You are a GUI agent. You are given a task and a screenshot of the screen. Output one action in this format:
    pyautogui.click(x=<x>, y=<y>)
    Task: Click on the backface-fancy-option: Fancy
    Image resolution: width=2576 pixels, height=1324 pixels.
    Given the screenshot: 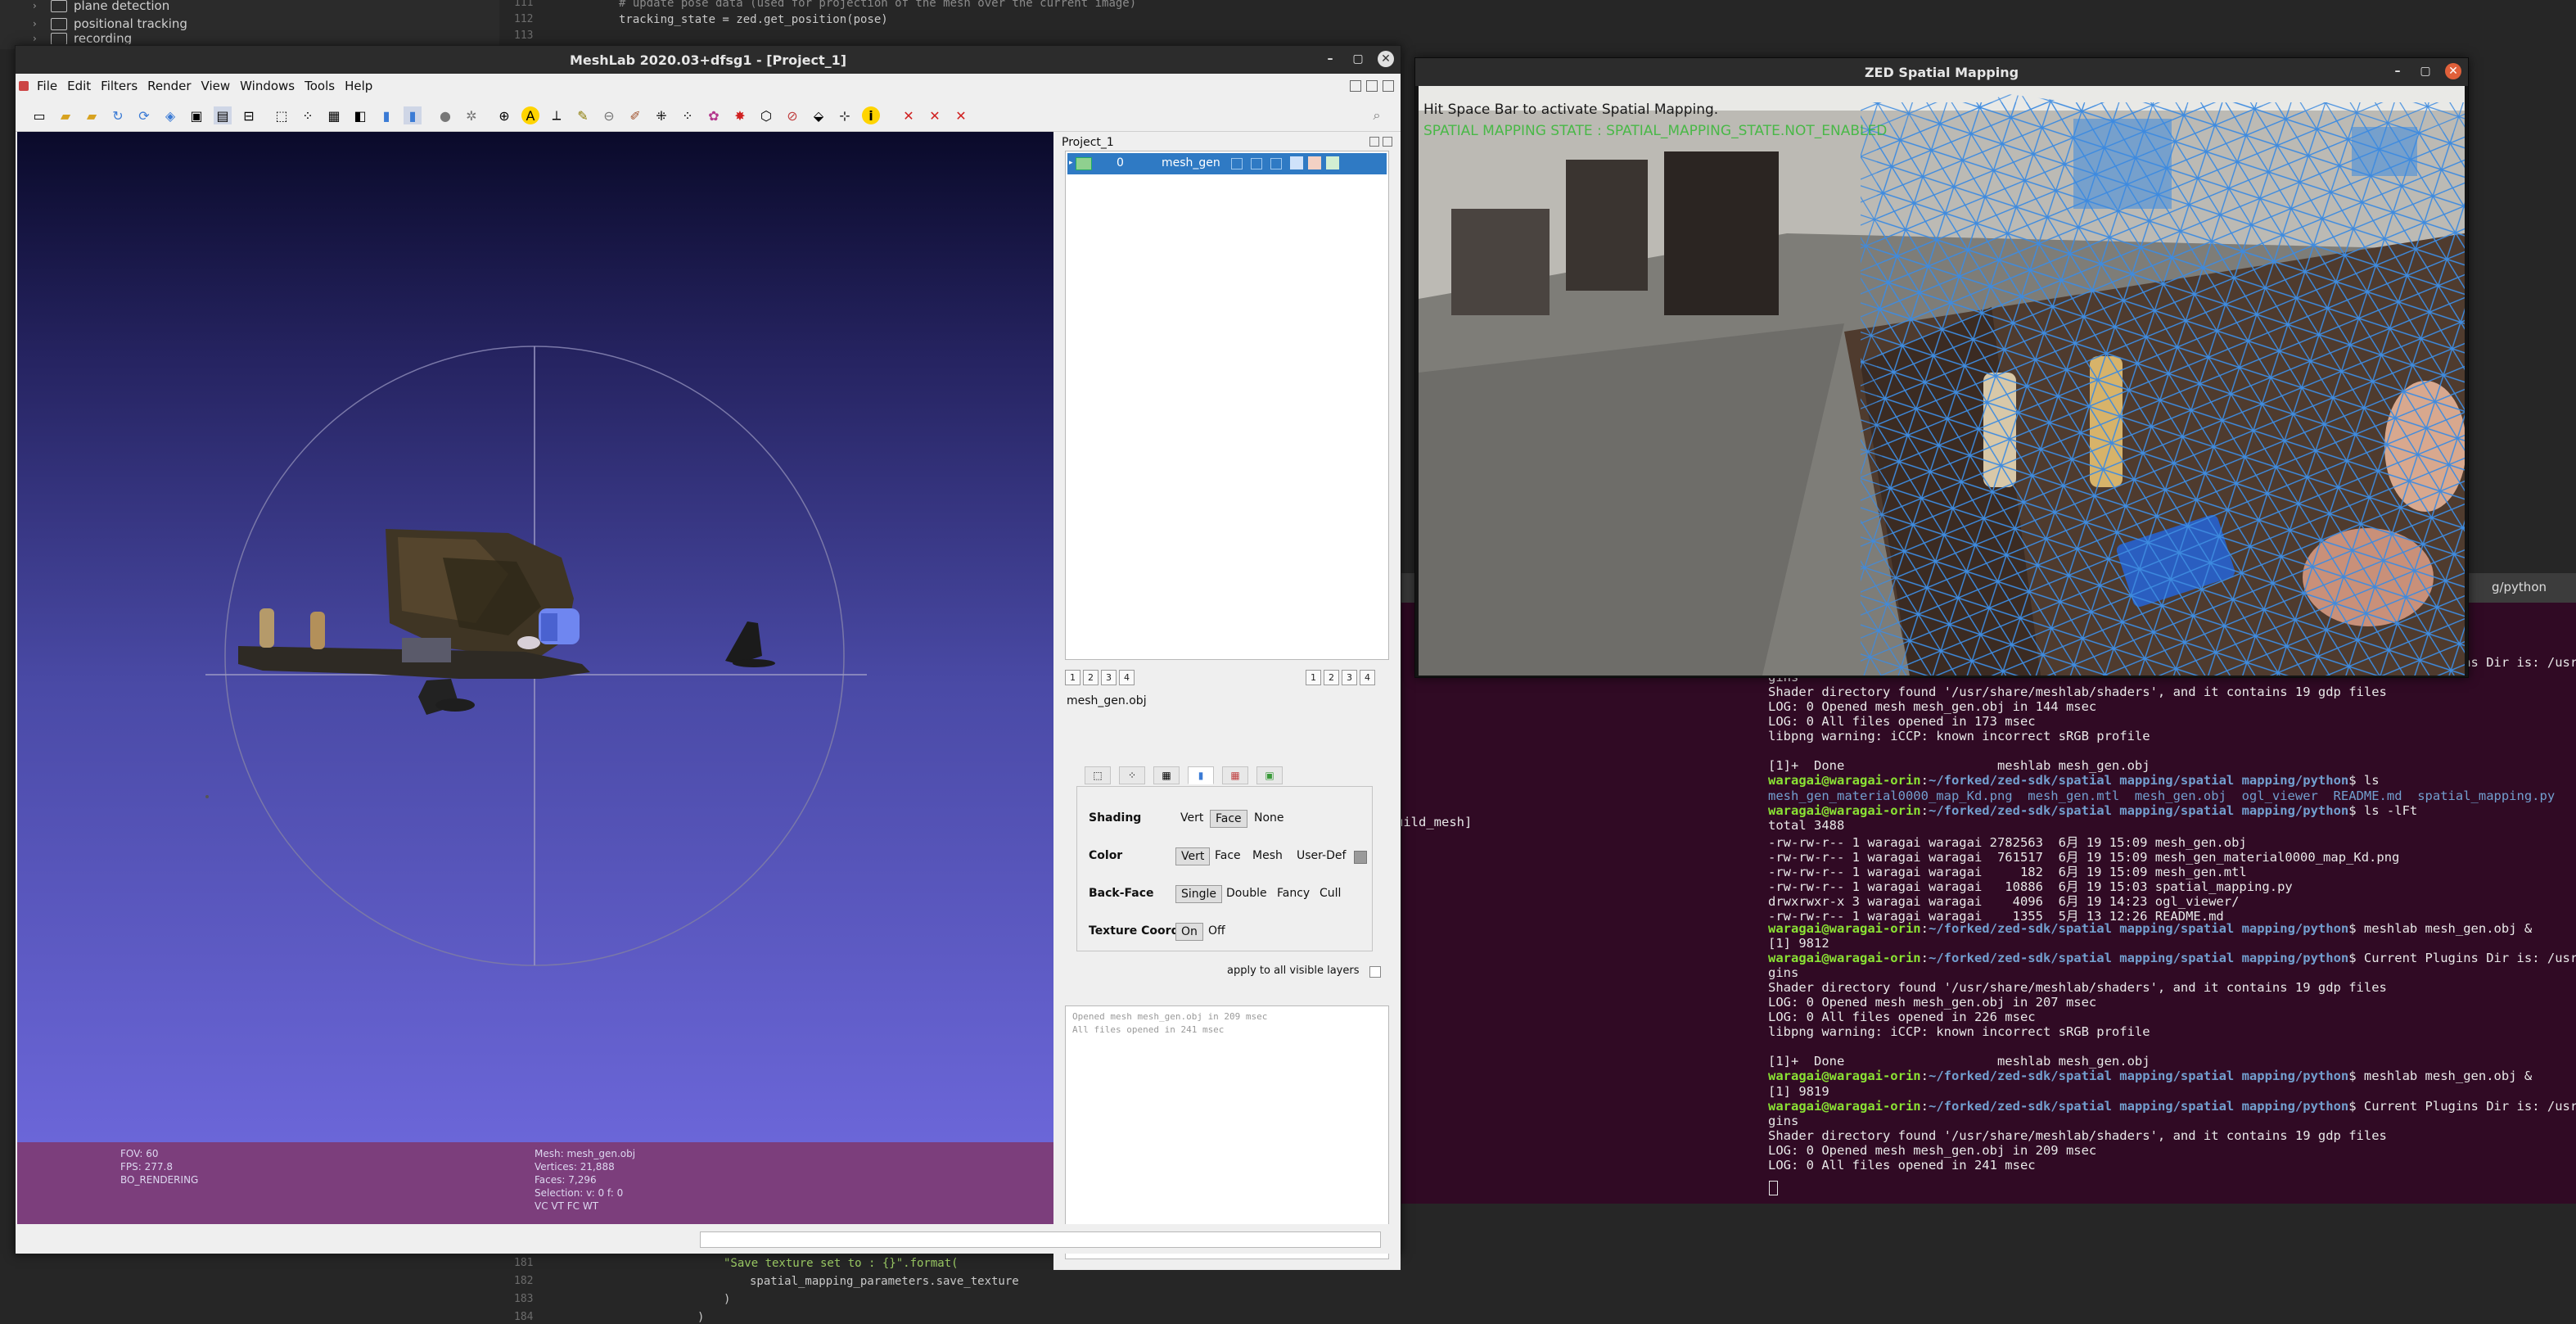 What is the action you would take?
    pyautogui.click(x=1293, y=893)
    